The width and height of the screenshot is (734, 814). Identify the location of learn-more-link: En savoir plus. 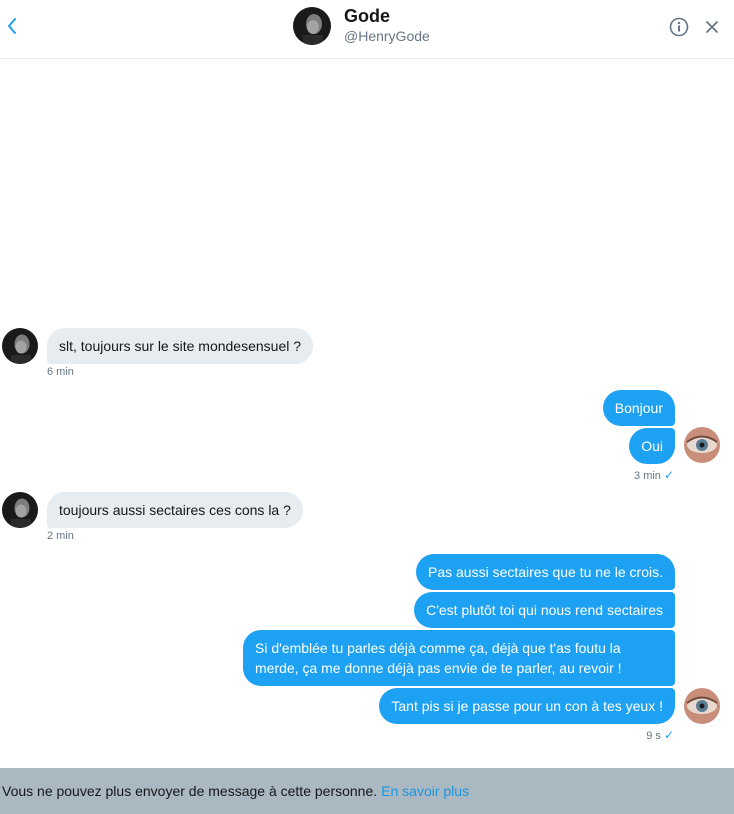
(425, 791).